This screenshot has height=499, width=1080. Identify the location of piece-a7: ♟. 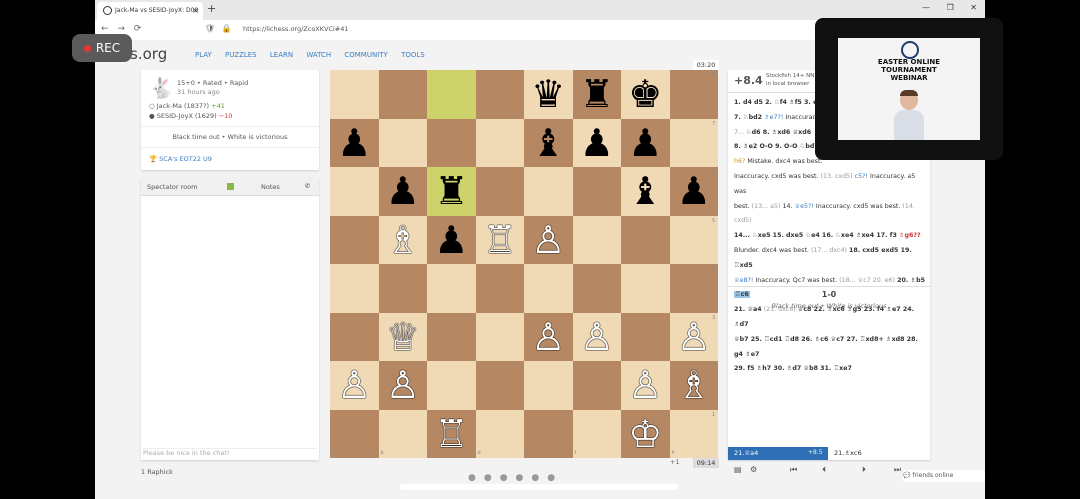
(354, 143).